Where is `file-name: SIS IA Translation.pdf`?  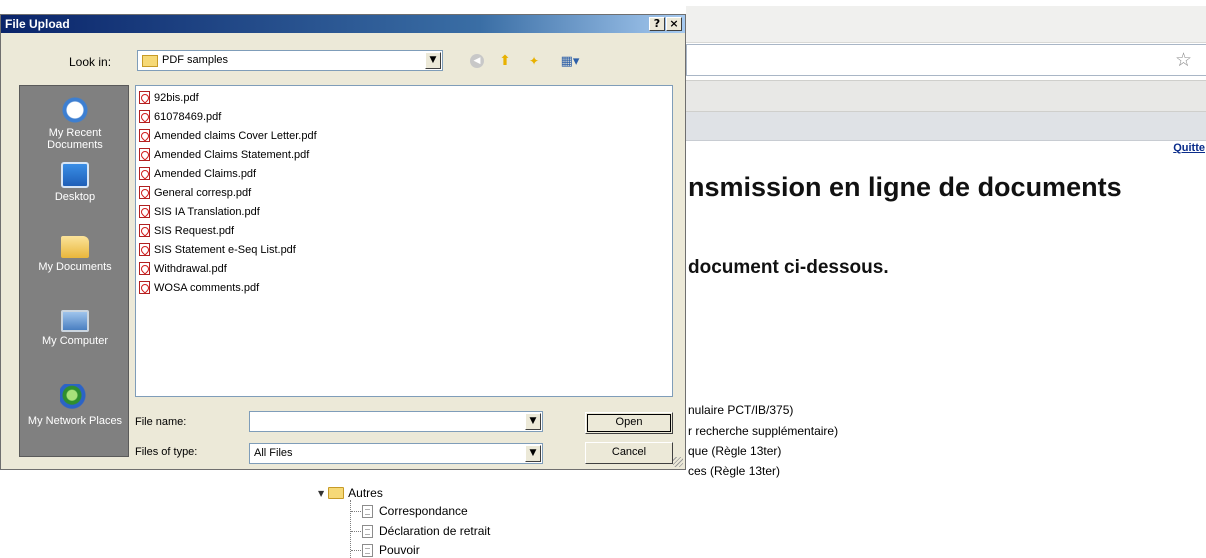 file-name: SIS IA Translation.pdf is located at coordinates (207, 211).